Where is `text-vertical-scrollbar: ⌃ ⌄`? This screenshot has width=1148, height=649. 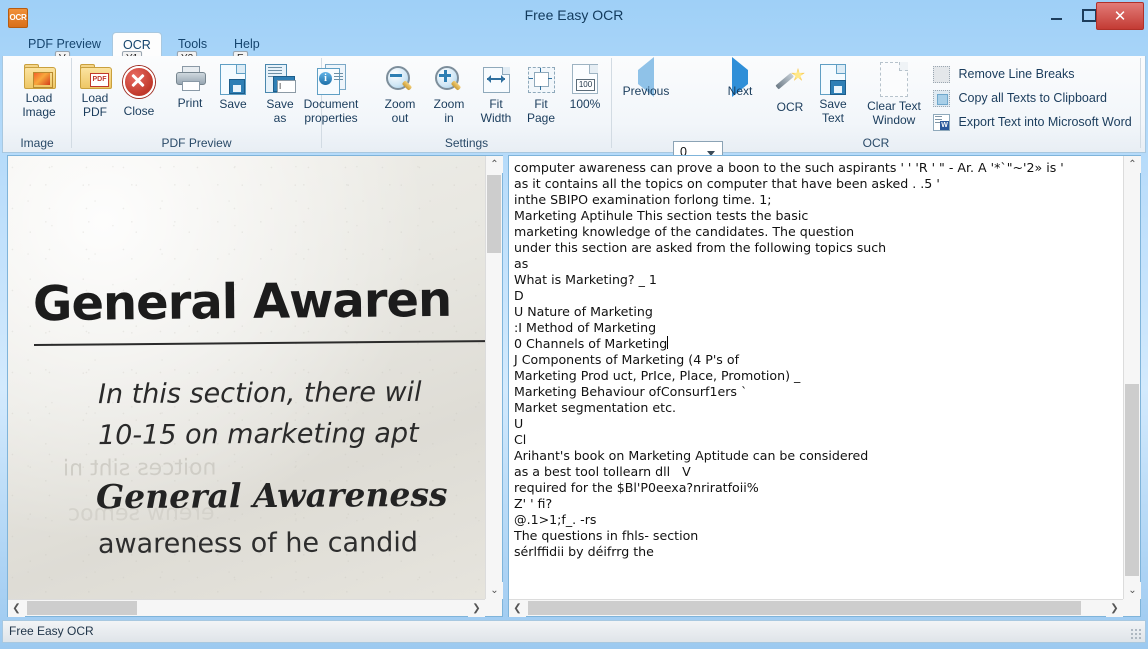 text-vertical-scrollbar: ⌃ ⌄ is located at coordinates (1132, 377).